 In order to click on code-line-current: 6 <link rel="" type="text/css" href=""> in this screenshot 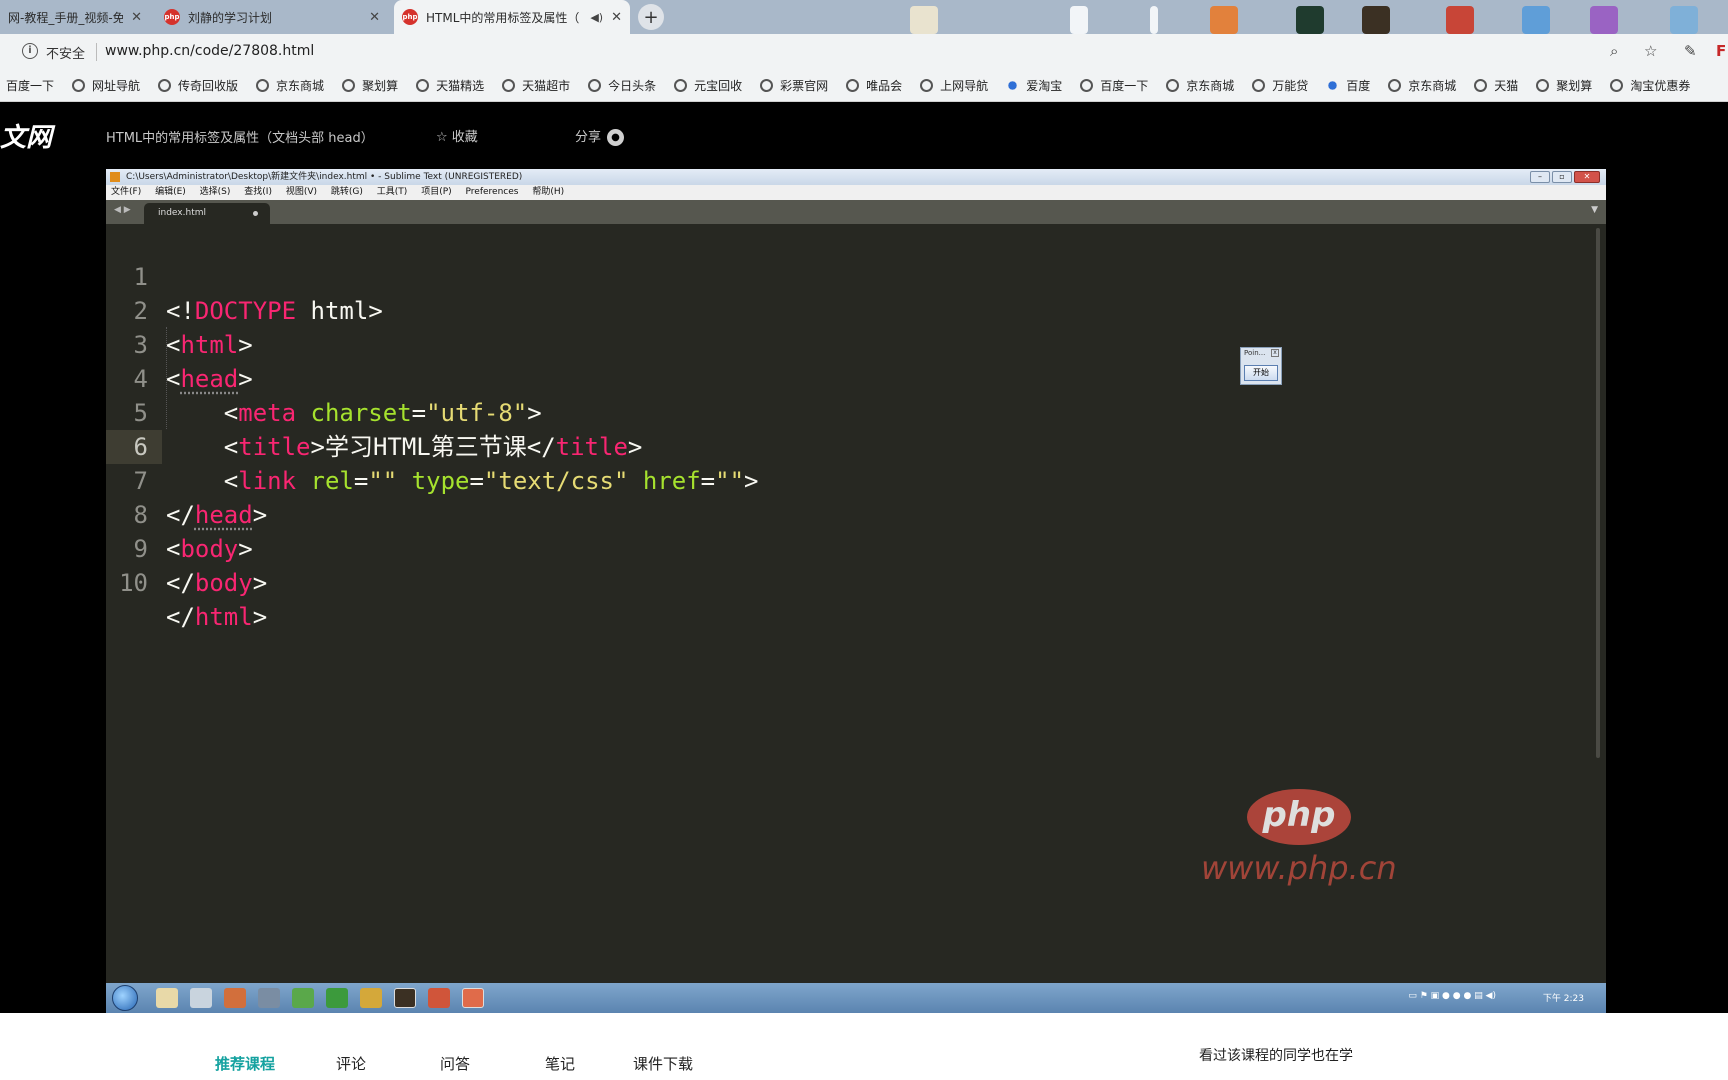, I will do `click(846, 445)`.